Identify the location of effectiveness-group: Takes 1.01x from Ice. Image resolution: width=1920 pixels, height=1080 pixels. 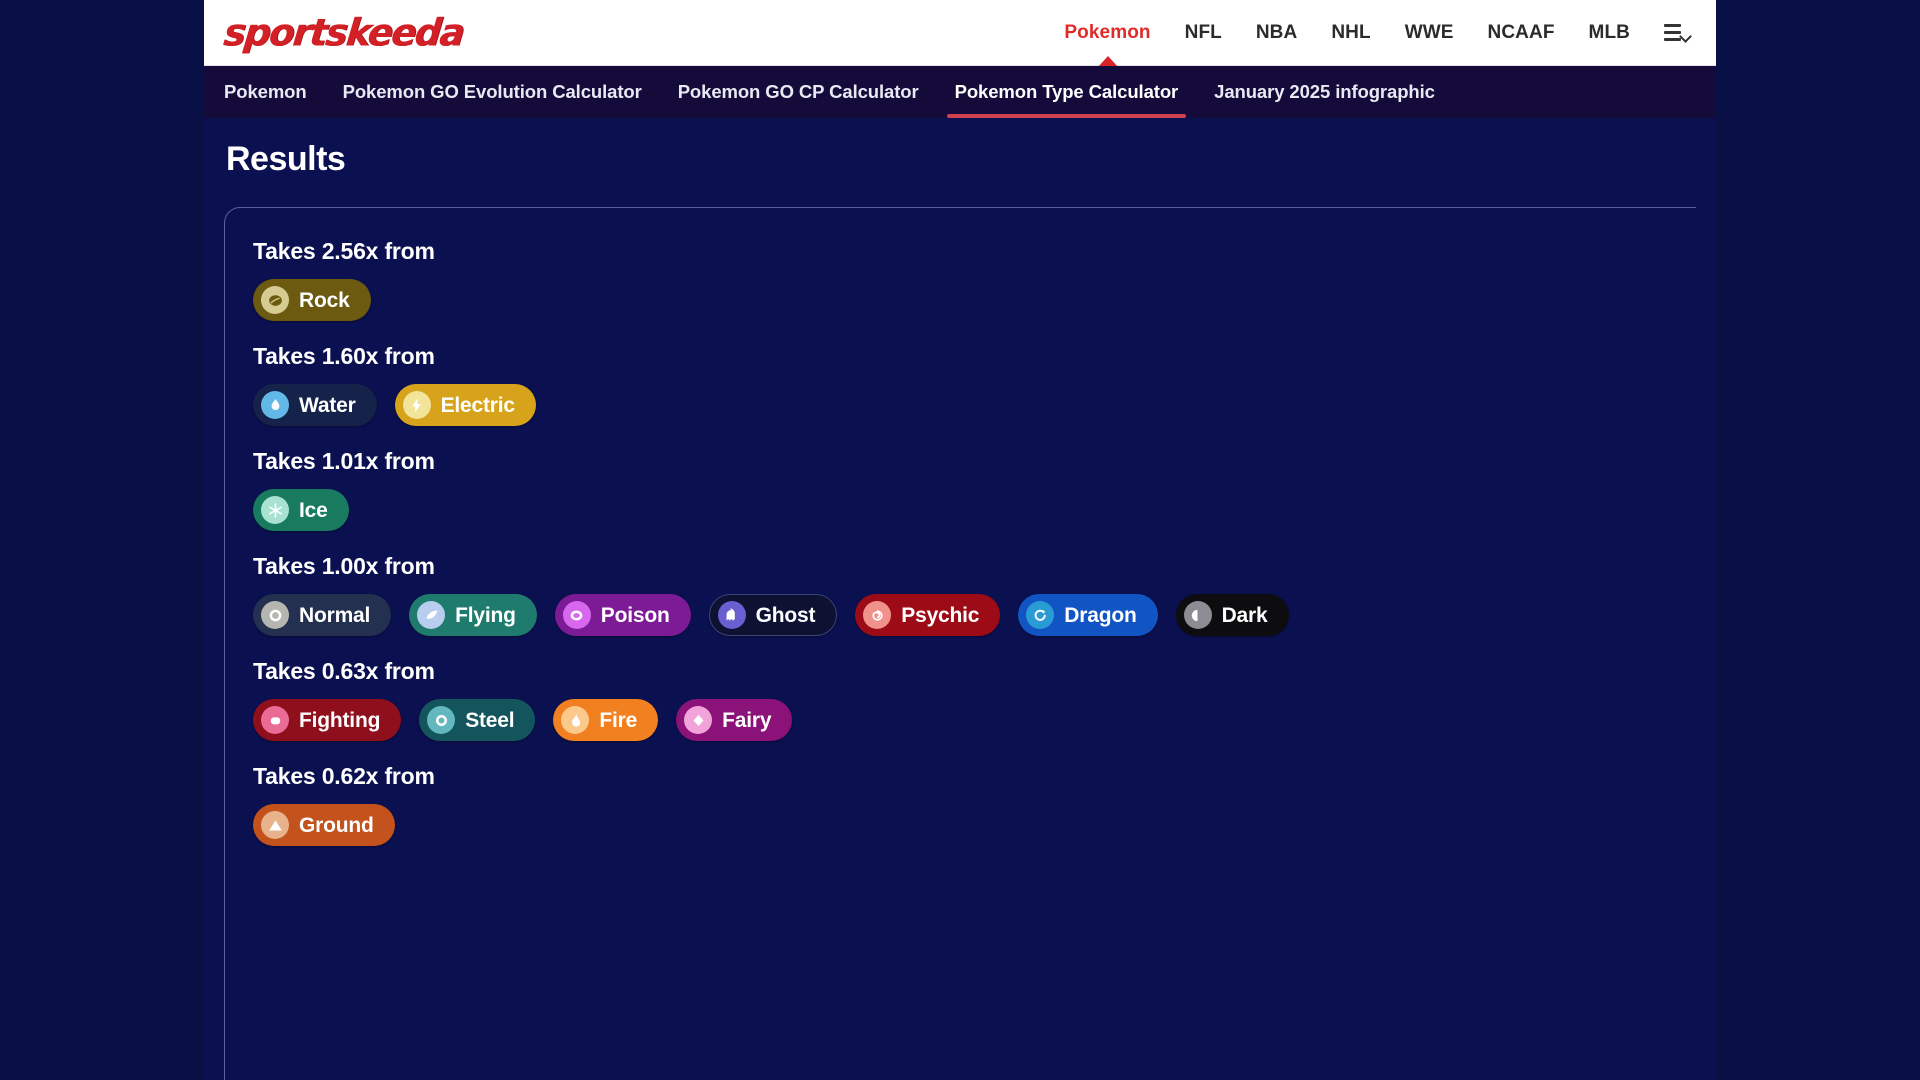
(960, 489).